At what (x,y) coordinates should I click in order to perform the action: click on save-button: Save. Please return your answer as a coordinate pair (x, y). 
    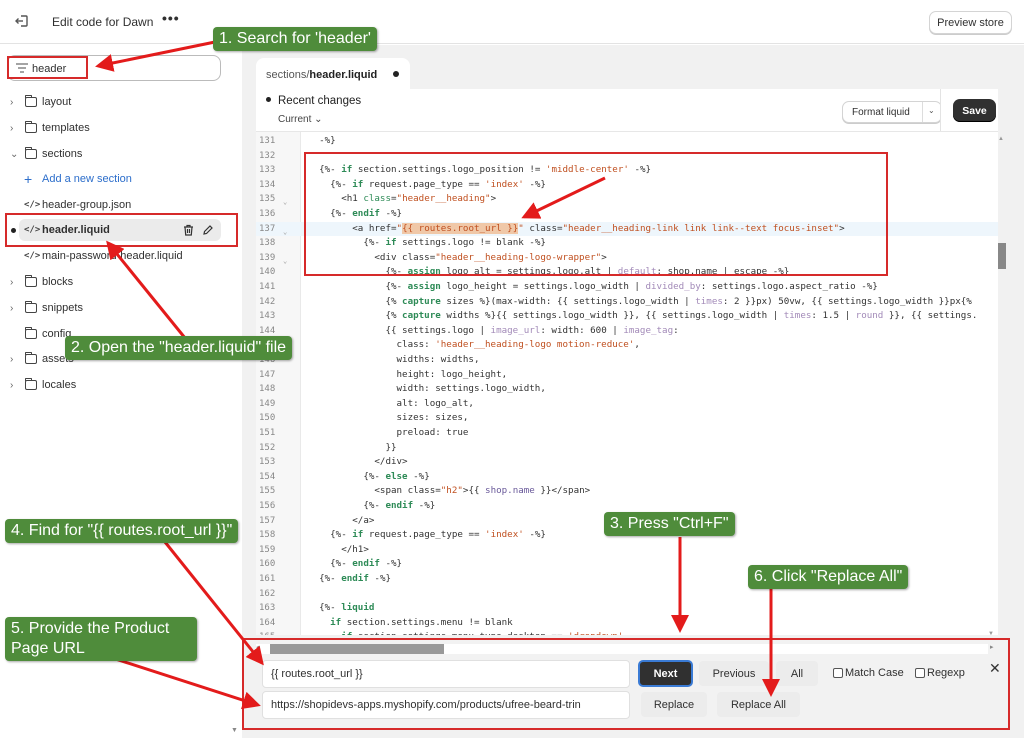
    Looking at the image, I should click on (974, 110).